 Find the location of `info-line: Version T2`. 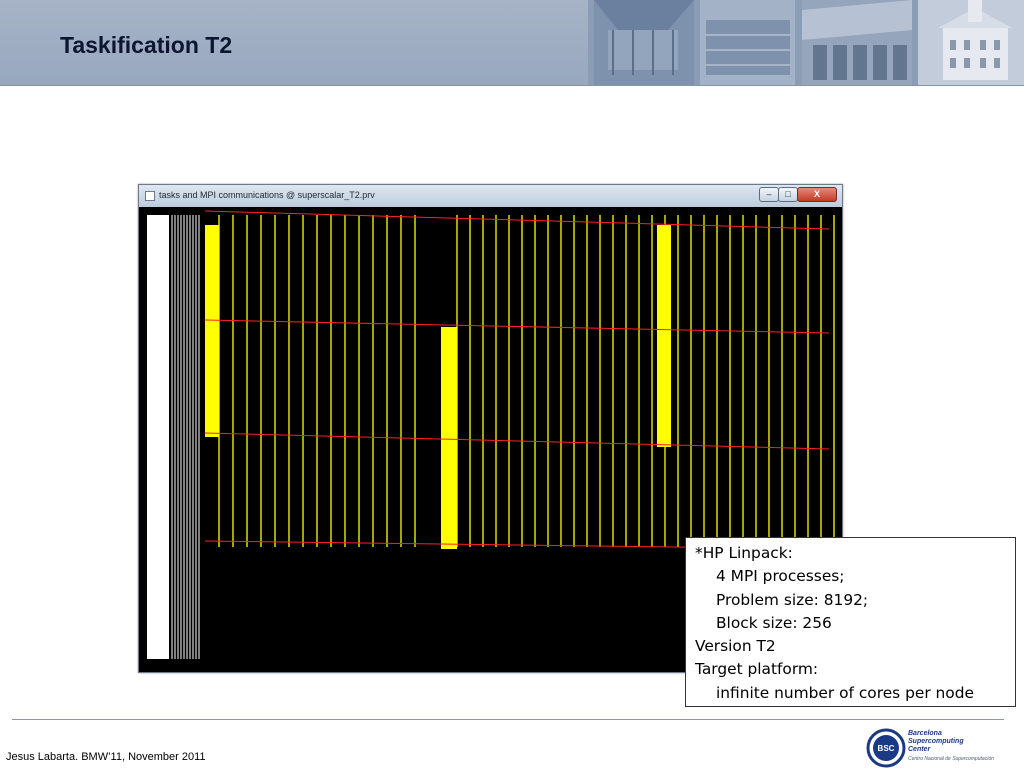

info-line: Version T2 is located at coordinates (735, 646).